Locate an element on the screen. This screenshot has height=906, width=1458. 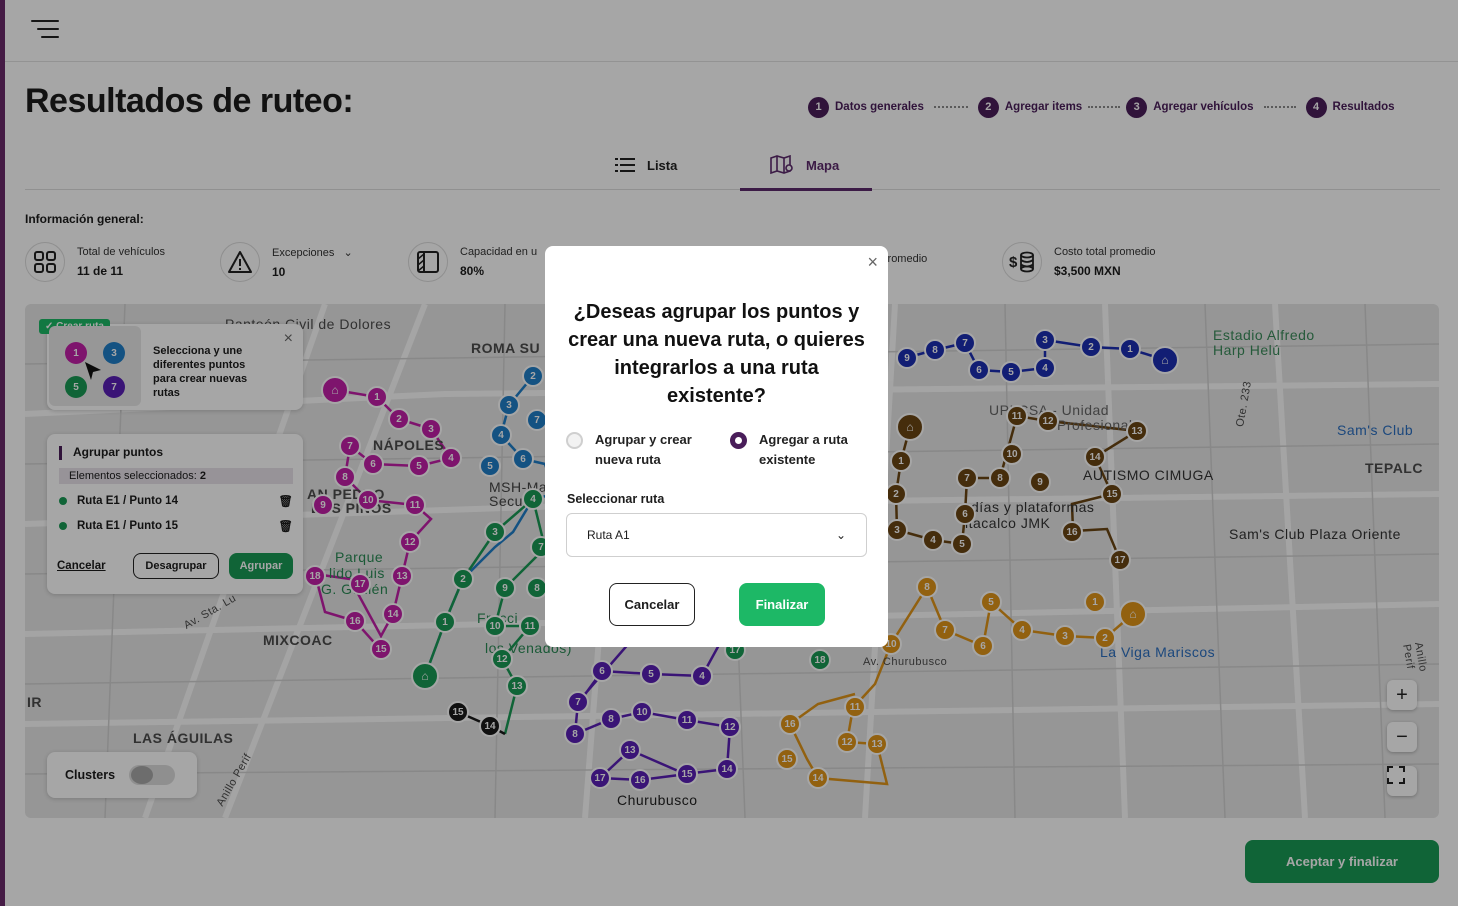
select-label: Seleccionar ruta is located at coordinates (616, 499).